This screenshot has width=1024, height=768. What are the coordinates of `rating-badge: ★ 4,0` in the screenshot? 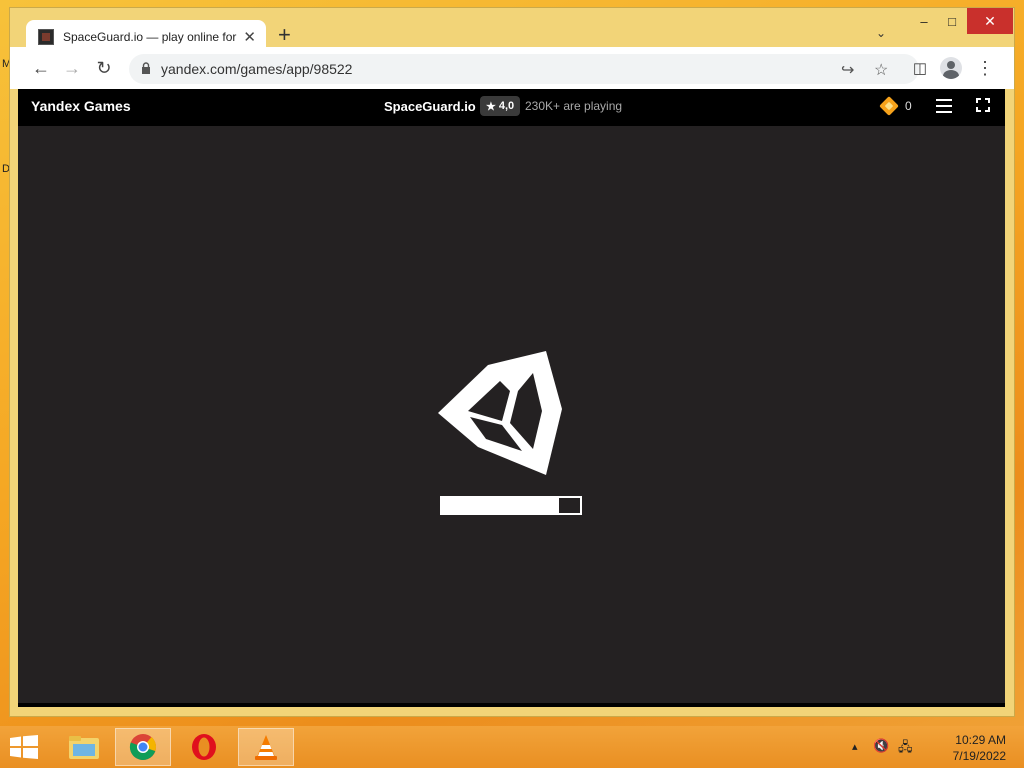 It's located at (500, 106).